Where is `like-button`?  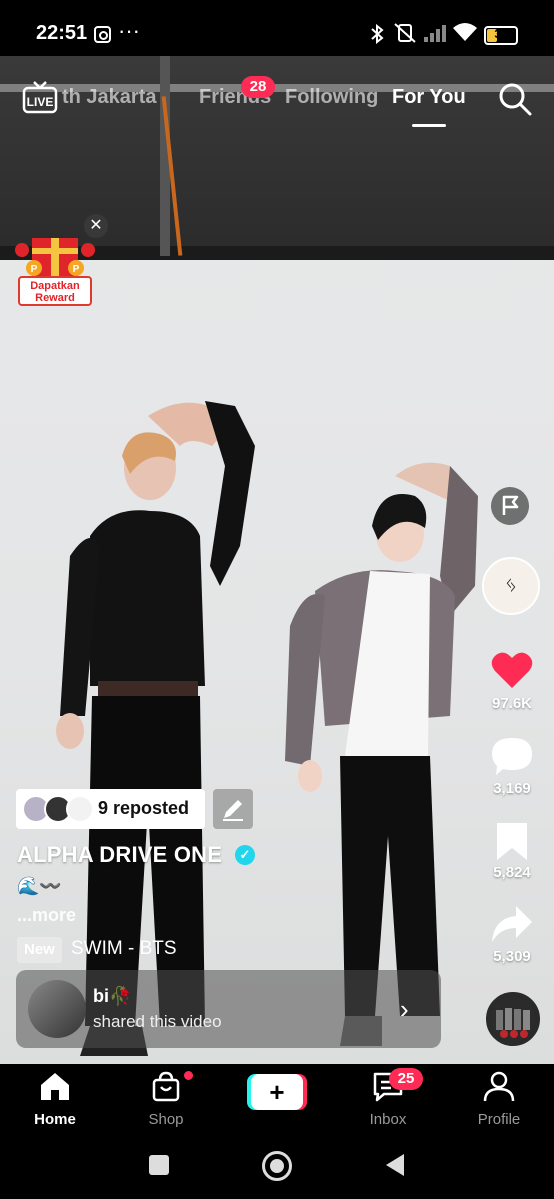
like-button is located at coordinates (512, 672).